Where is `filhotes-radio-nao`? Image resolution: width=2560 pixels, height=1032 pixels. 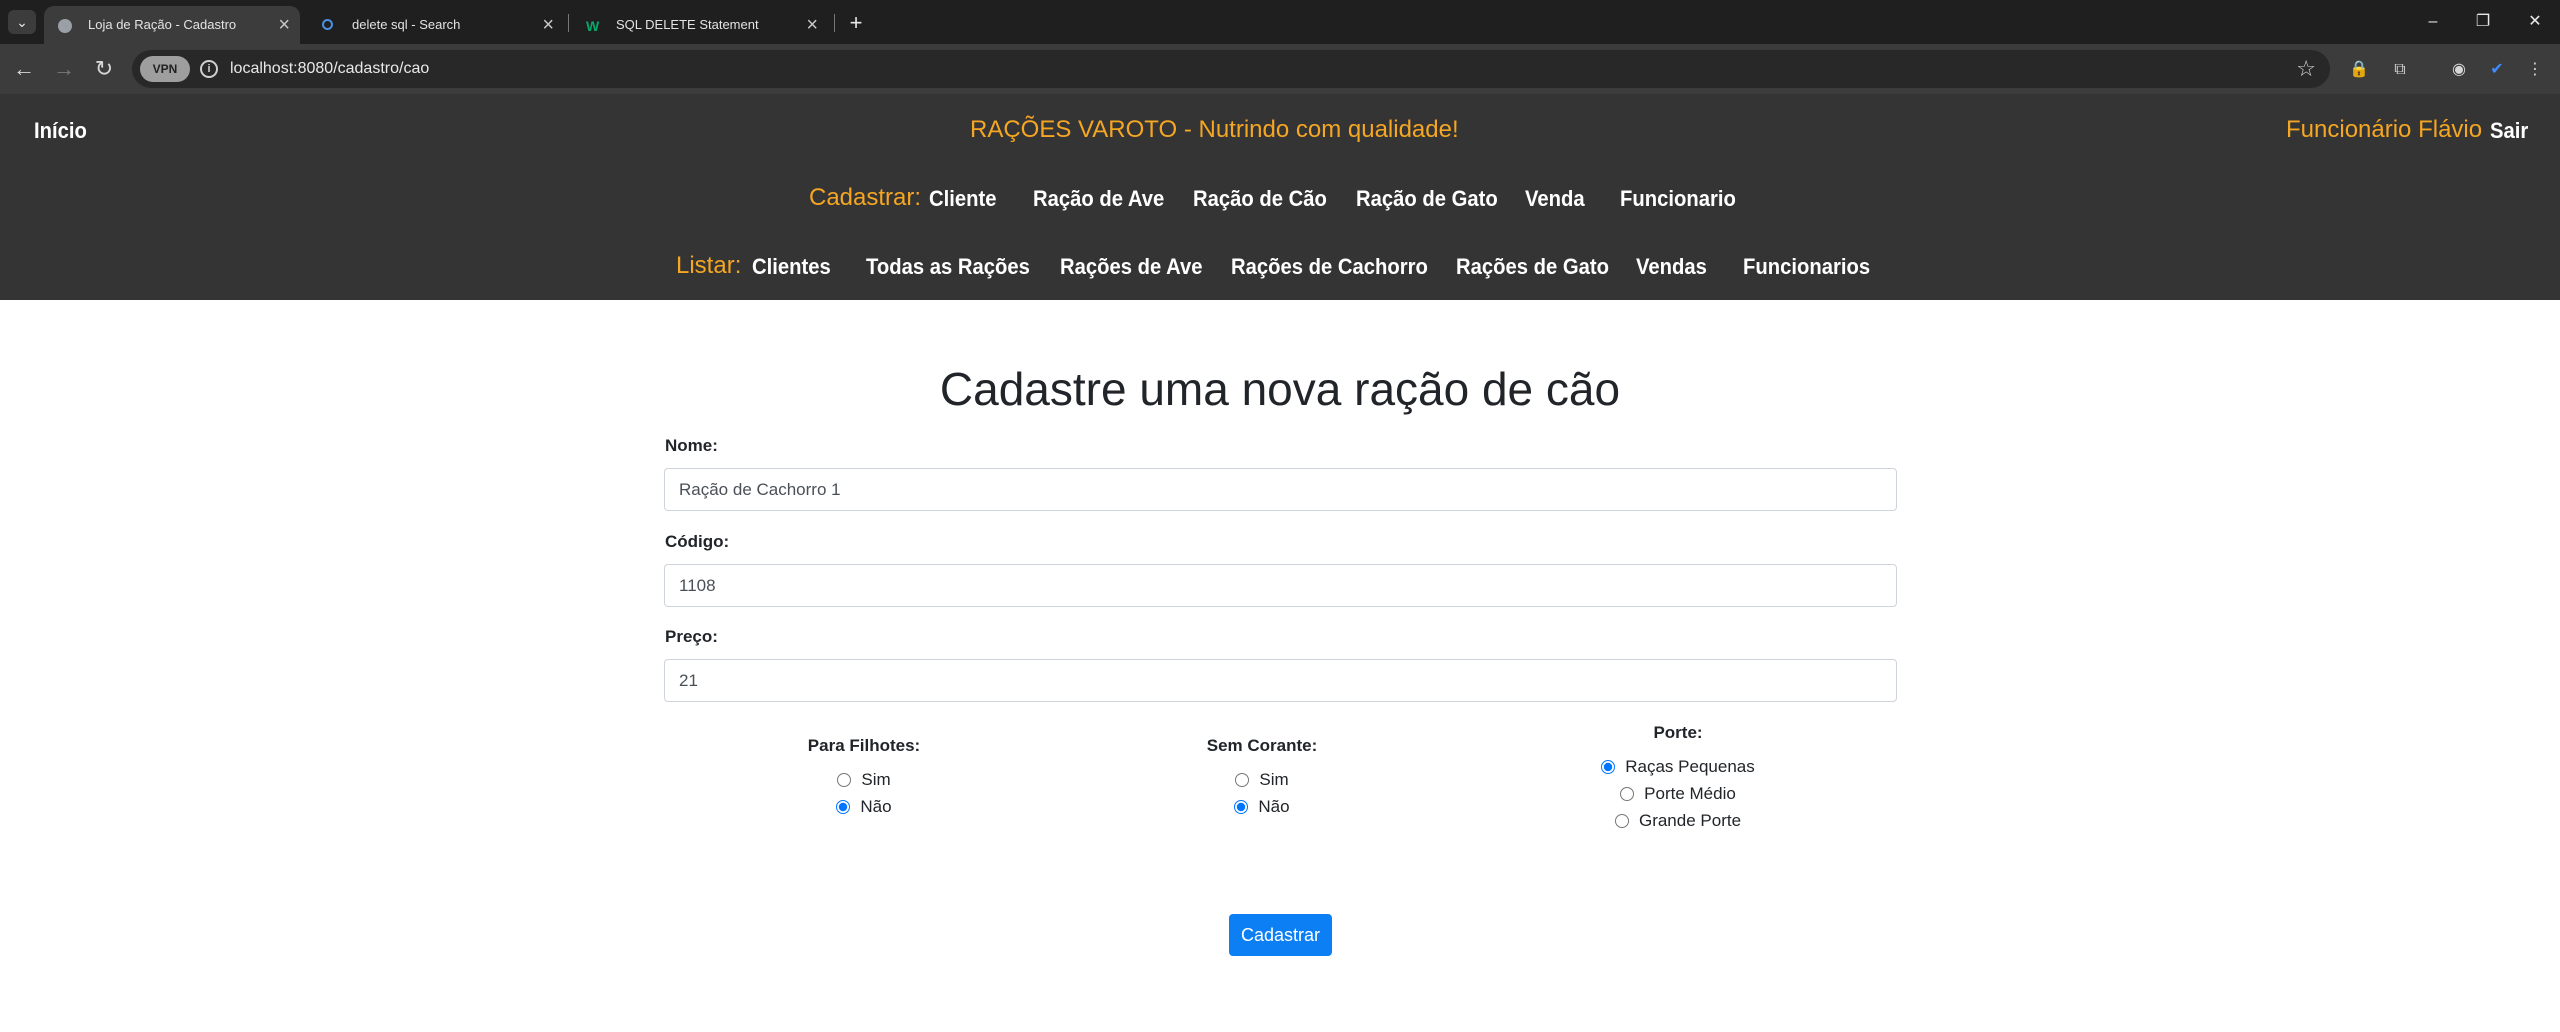 filhotes-radio-nao is located at coordinates (843, 806).